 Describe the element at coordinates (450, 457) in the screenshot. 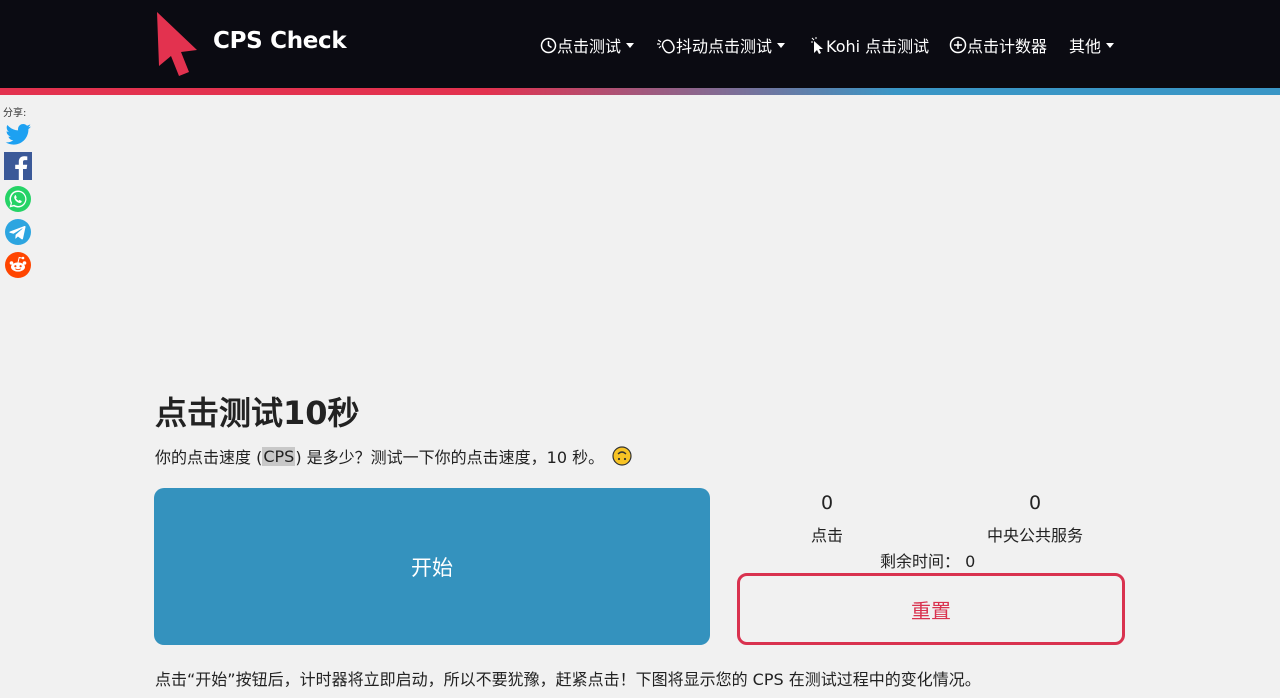

I see `subtitle-text-after: ) 是多少？测试一下你的点击速度，10 秒。` at that location.